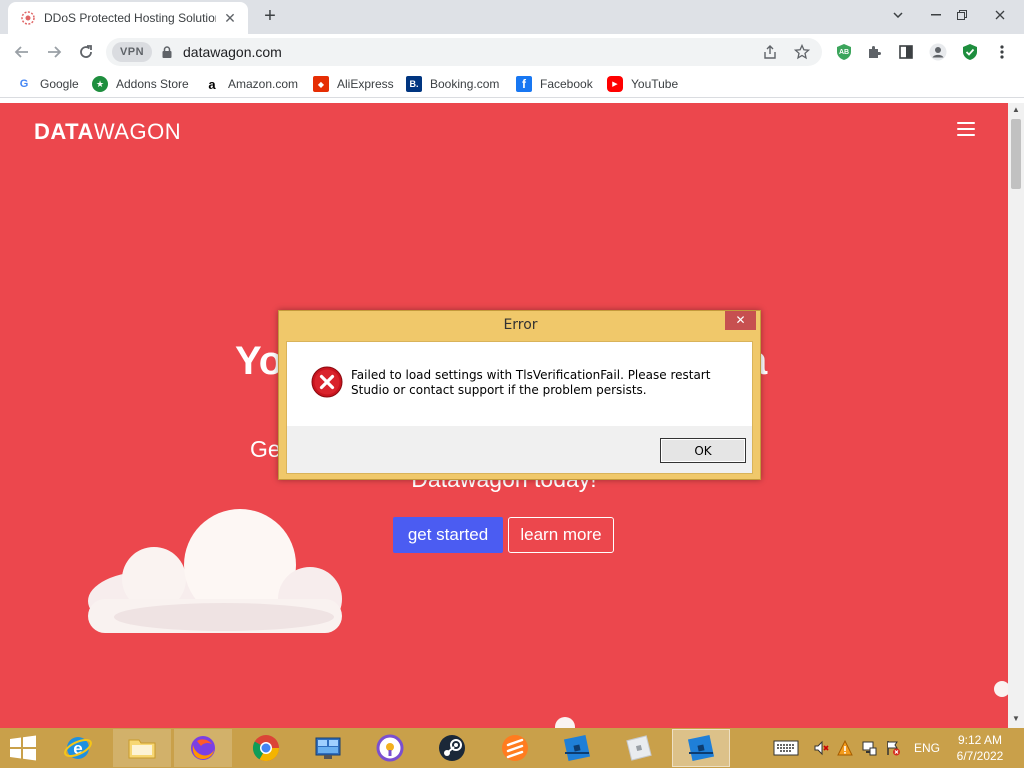 Image resolution: width=1024 pixels, height=768 pixels. I want to click on bookmark-label: Booking.com, so click(465, 84).